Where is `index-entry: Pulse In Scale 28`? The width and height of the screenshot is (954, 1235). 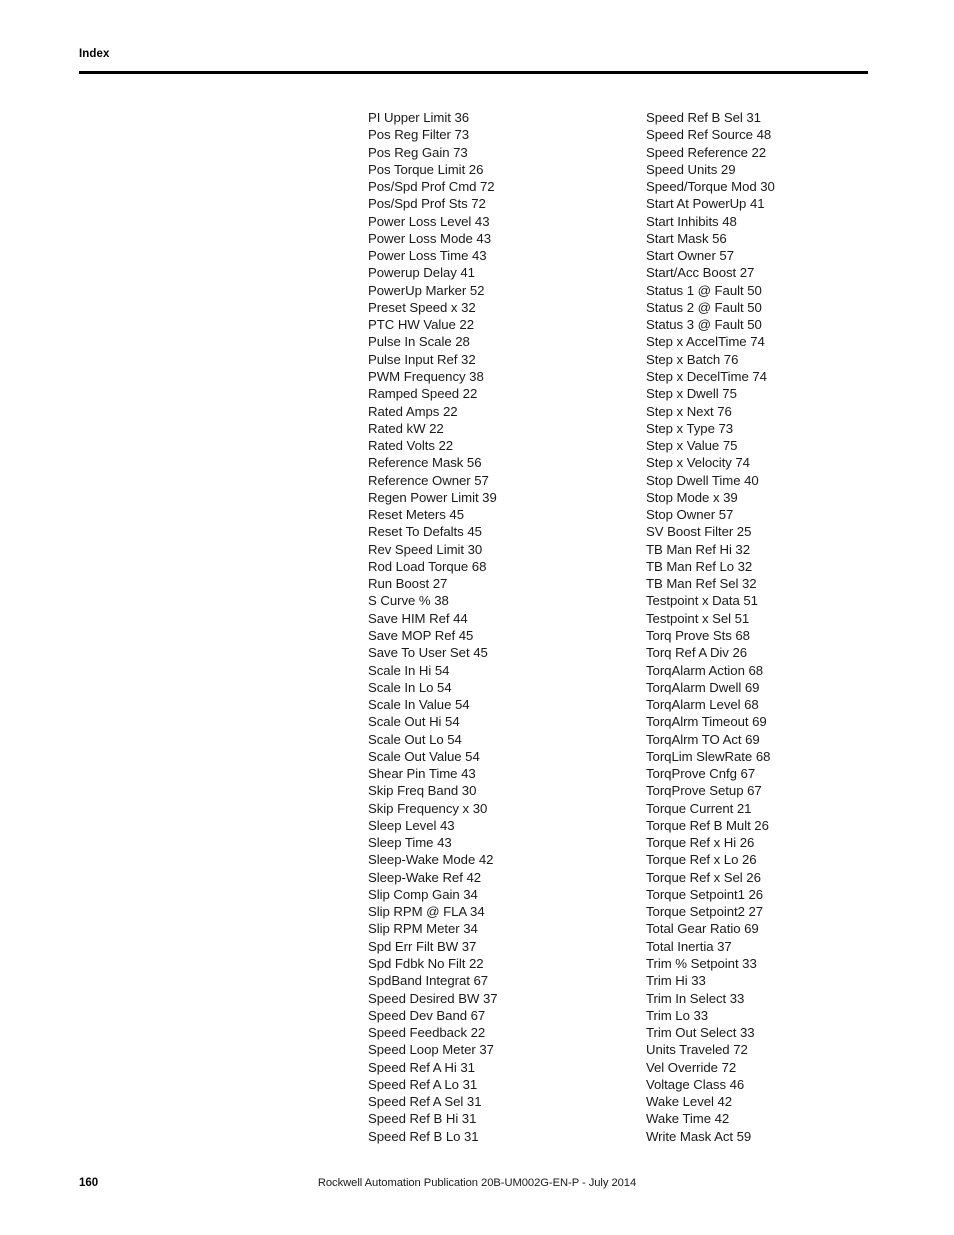 index-entry: Pulse In Scale 28 is located at coordinates (419, 342).